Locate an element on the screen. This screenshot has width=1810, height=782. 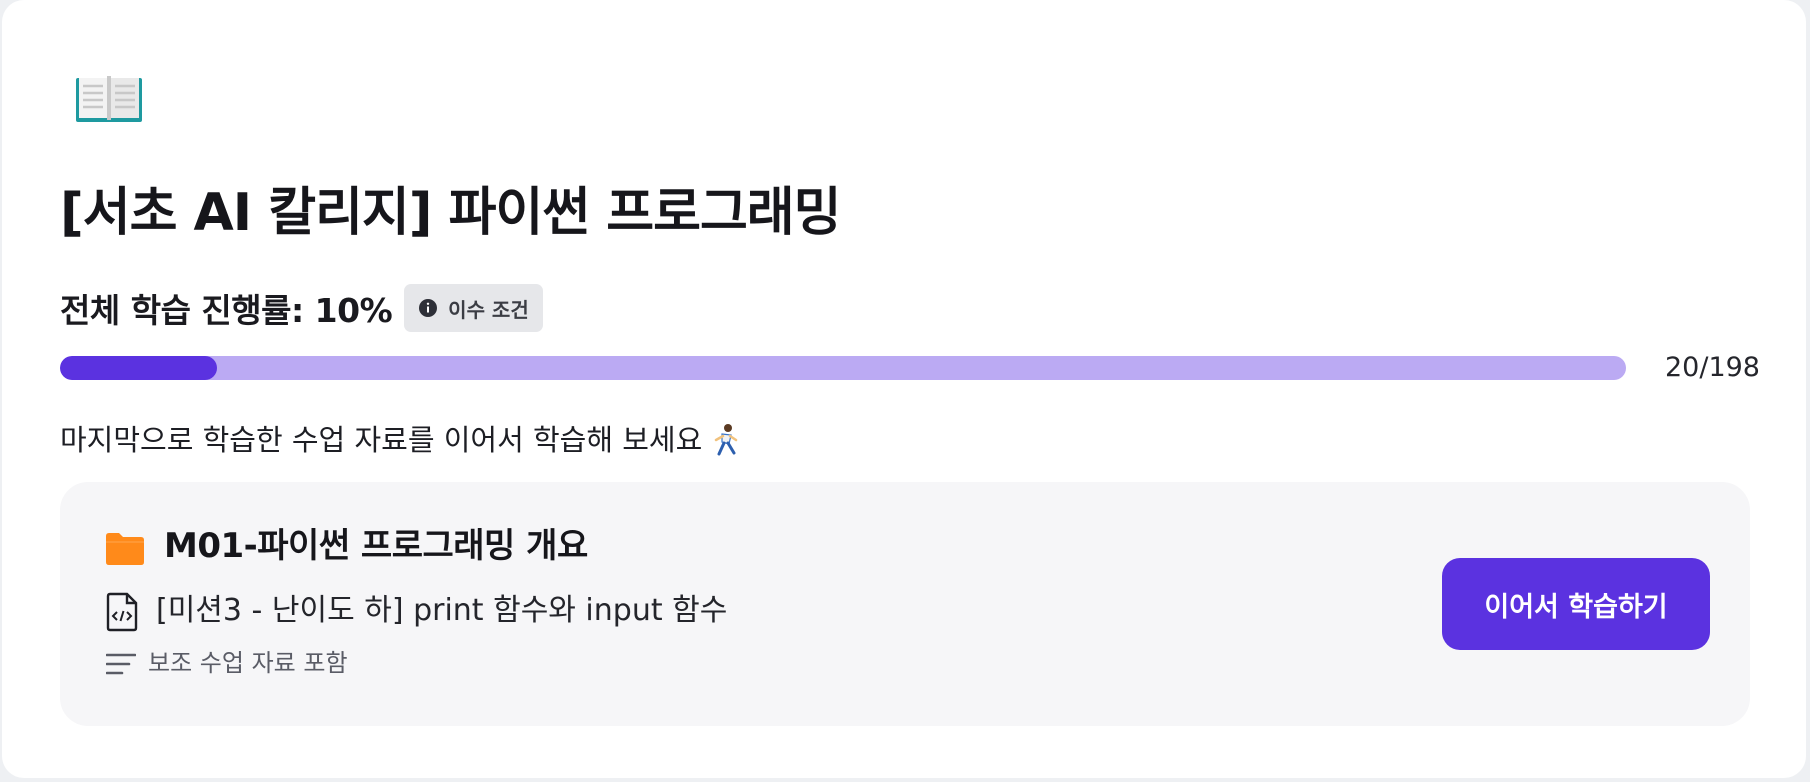
folder-icon is located at coordinates (125, 549).